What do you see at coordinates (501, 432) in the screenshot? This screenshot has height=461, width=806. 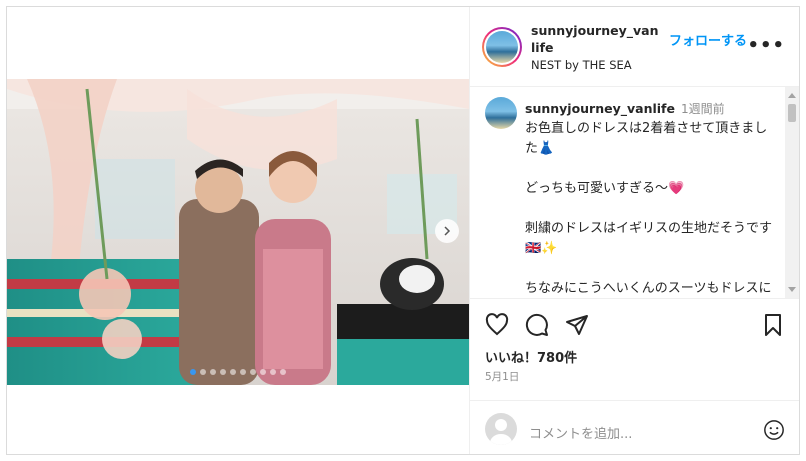 I see `user-silhouette-icon` at bounding box center [501, 432].